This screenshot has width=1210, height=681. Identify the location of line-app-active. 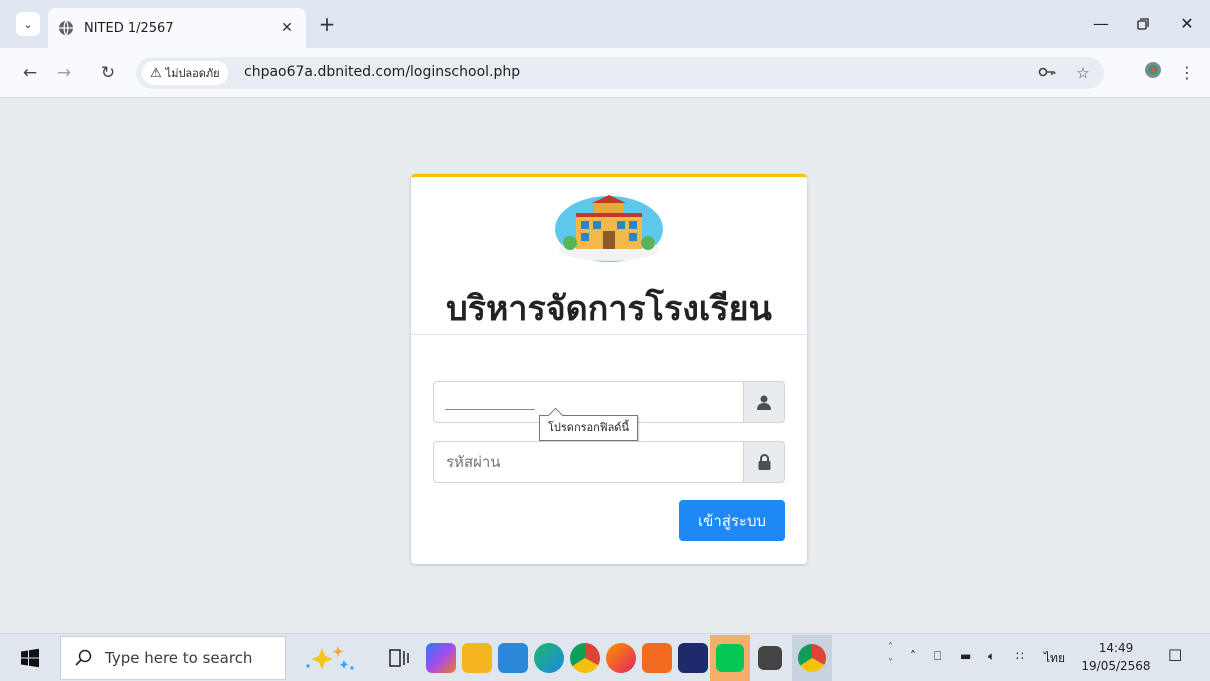
(730, 658).